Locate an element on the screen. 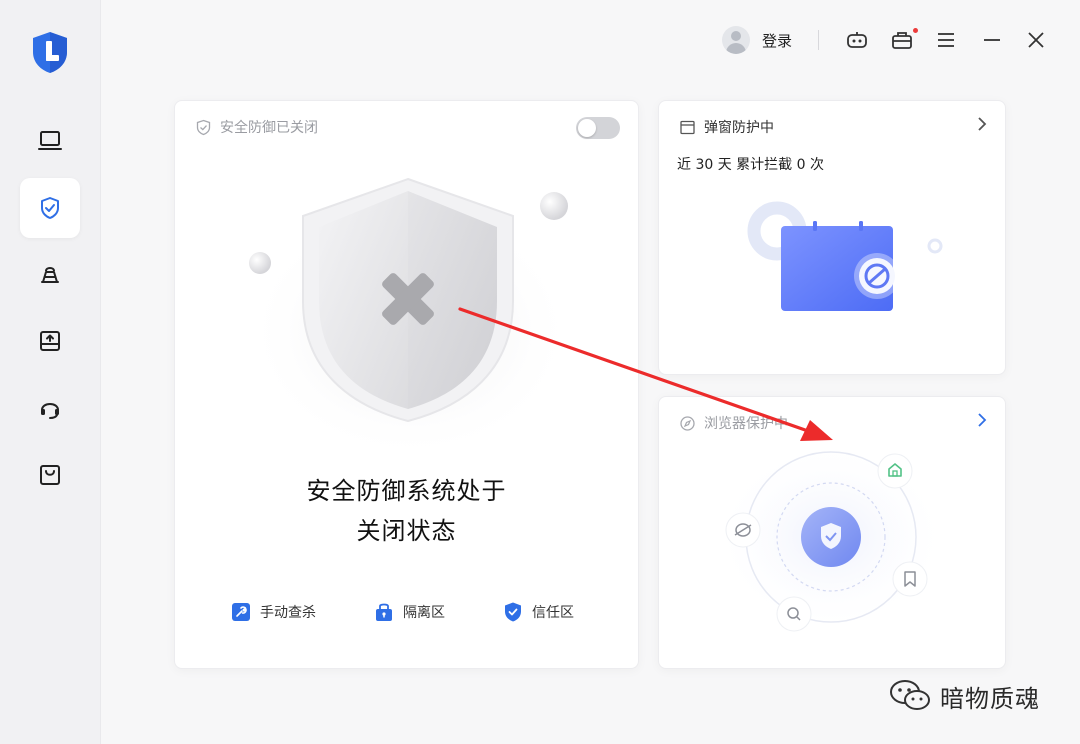  annotation-arrow is located at coordinates (645, 374).